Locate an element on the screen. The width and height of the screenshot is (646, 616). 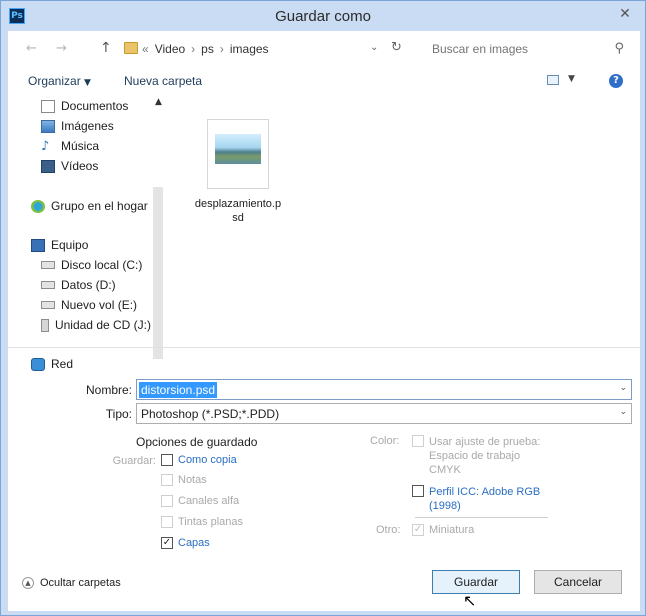
file-thumbnail is located at coordinates (238, 154).